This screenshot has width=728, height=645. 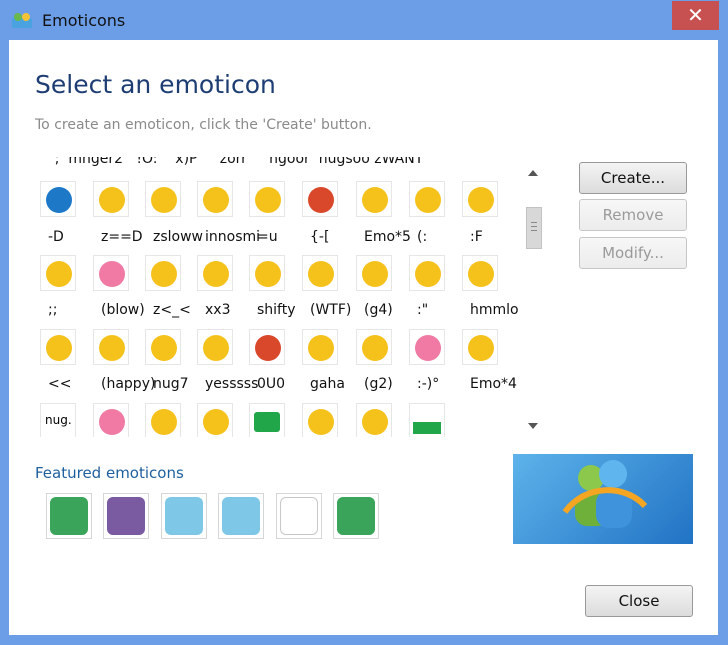 What do you see at coordinates (53, 310) in the screenshot?
I see `emoticon-label: ;;` at bounding box center [53, 310].